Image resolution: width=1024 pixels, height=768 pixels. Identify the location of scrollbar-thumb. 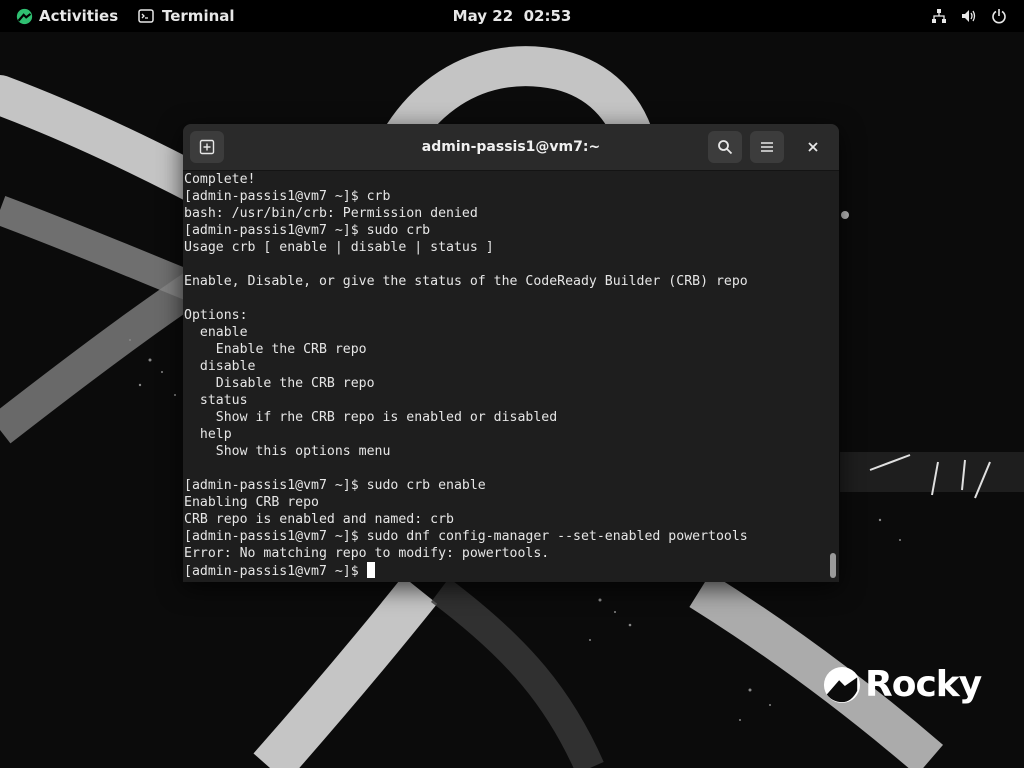
(833, 565).